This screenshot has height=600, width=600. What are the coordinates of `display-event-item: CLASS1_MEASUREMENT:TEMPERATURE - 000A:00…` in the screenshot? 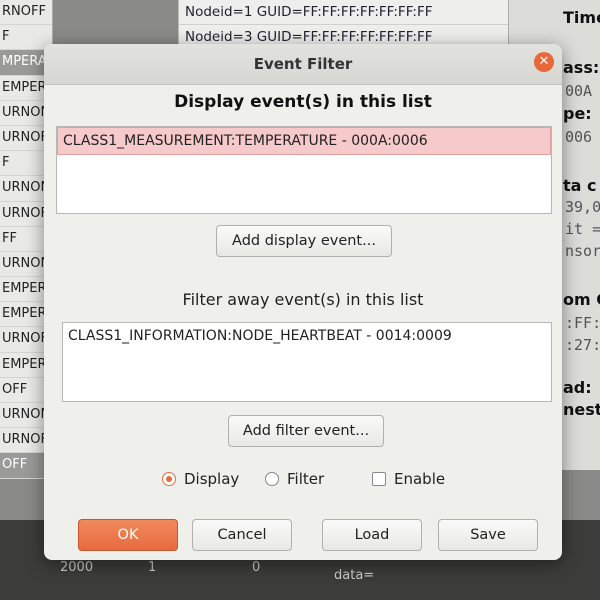 It's located at (304, 141).